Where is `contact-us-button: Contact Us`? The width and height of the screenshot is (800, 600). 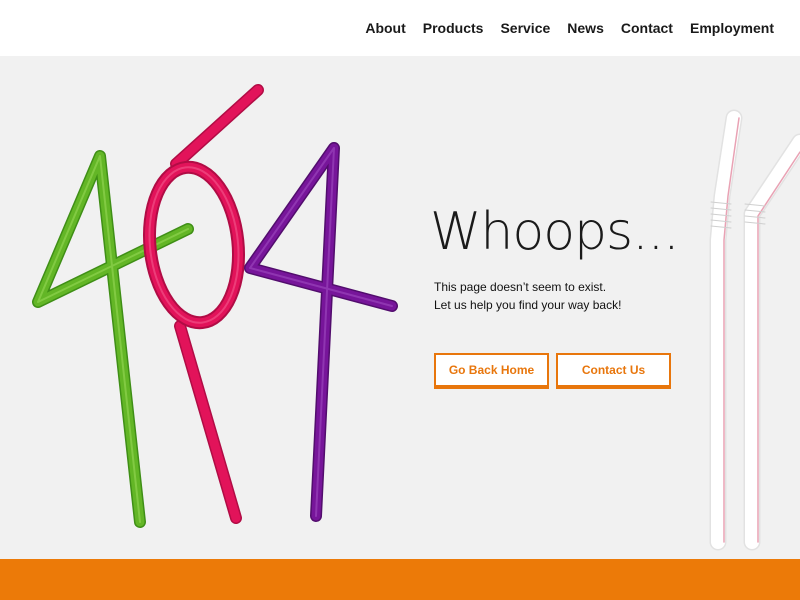
contact-us-button: Contact Us is located at coordinates (613, 371).